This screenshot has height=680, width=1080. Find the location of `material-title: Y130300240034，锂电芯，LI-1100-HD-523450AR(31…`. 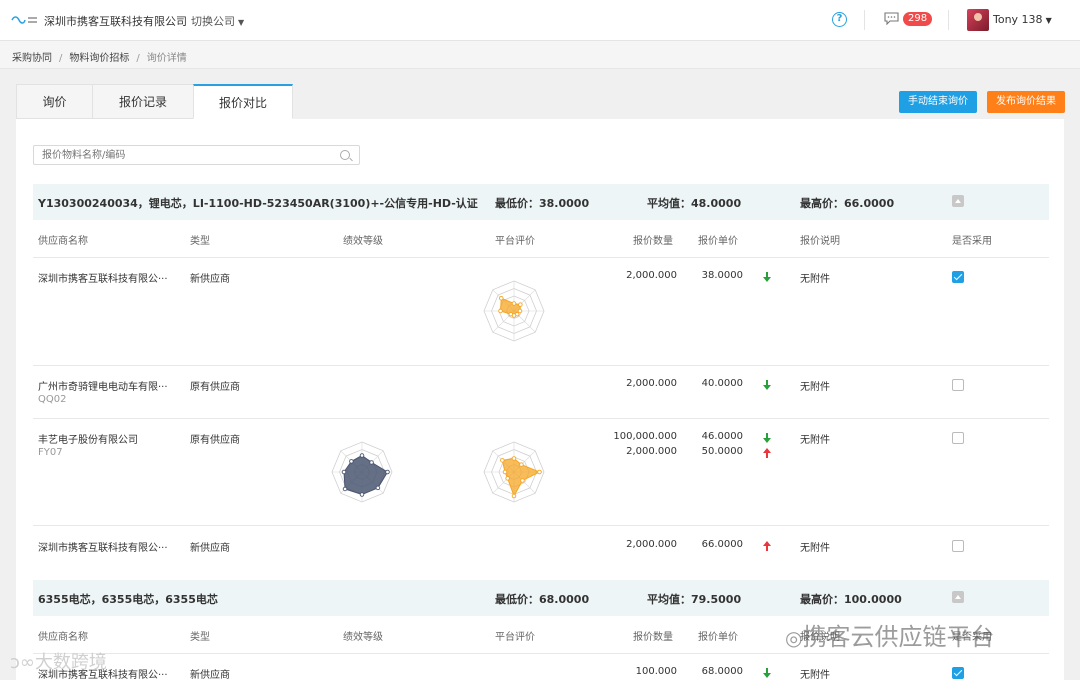

material-title: Y130300240034，锂电芯，LI-1100-HD-523450AR(31… is located at coordinates (258, 203).